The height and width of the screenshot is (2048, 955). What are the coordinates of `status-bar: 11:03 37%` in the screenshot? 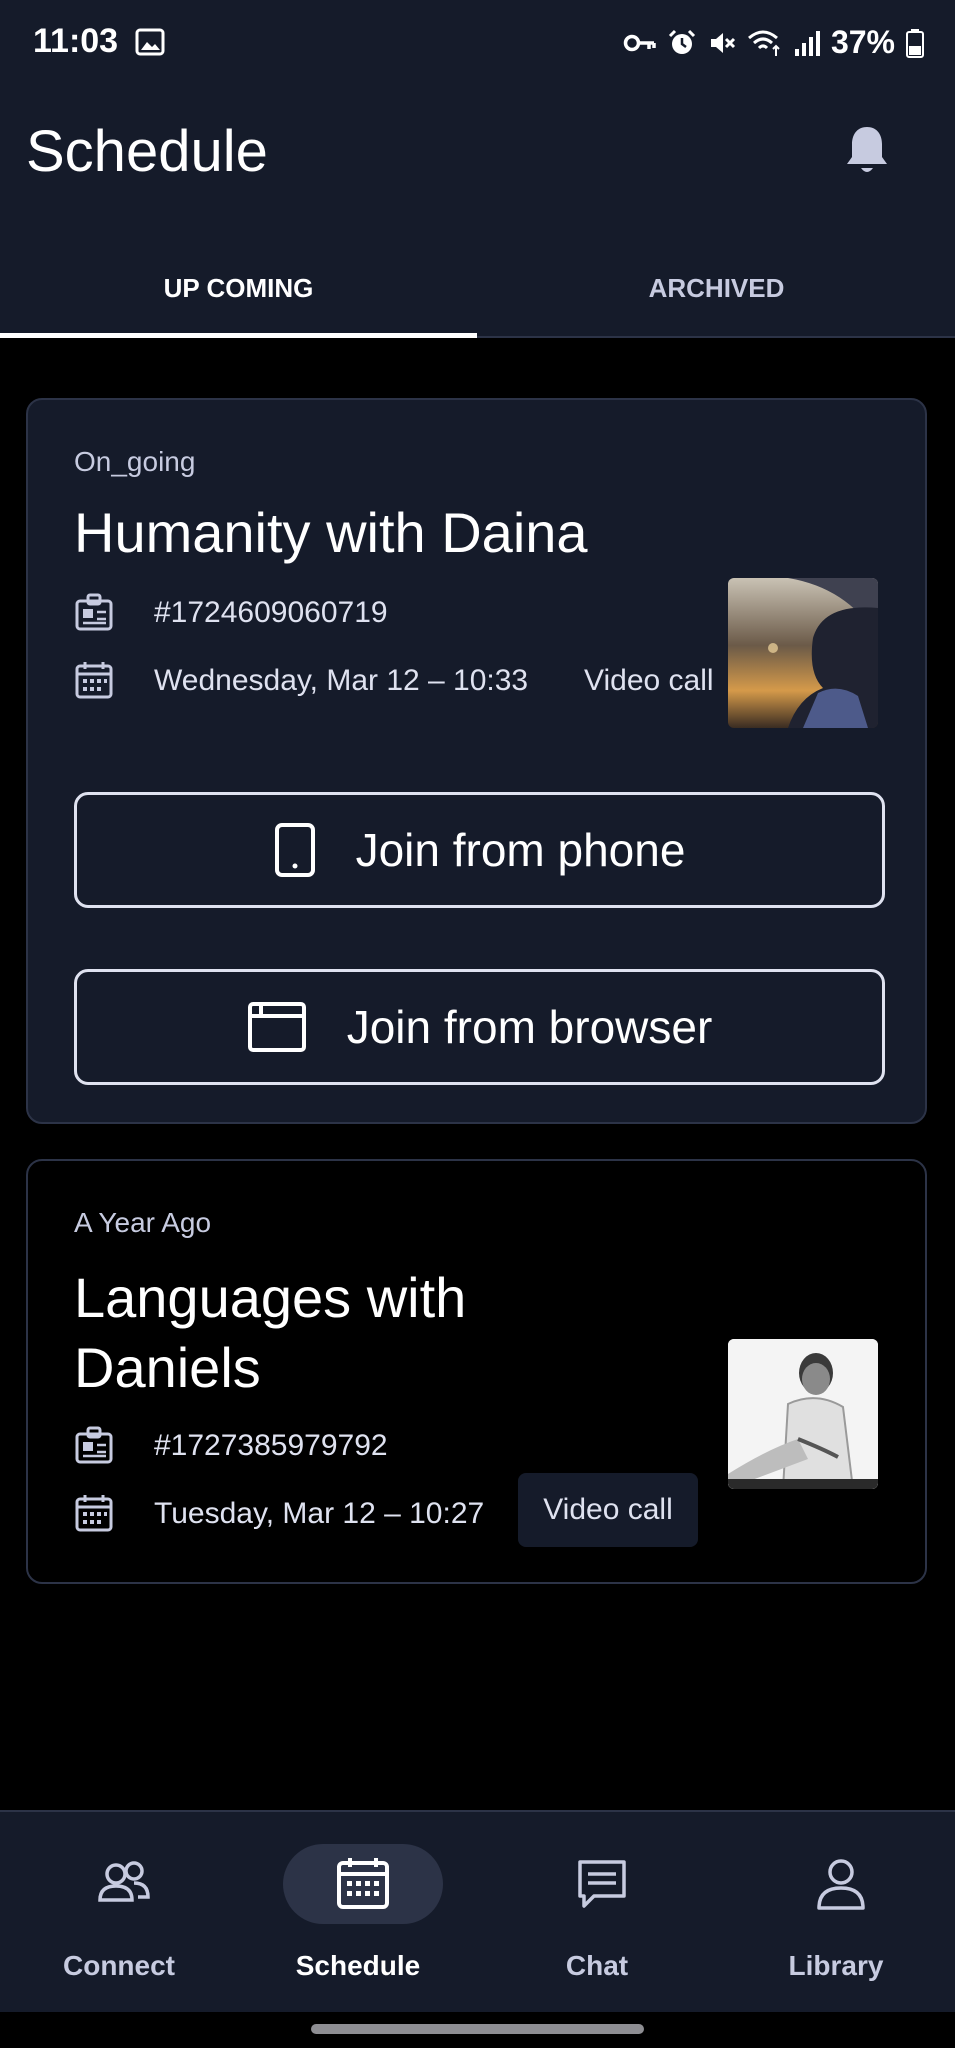 It's located at (477, 44).